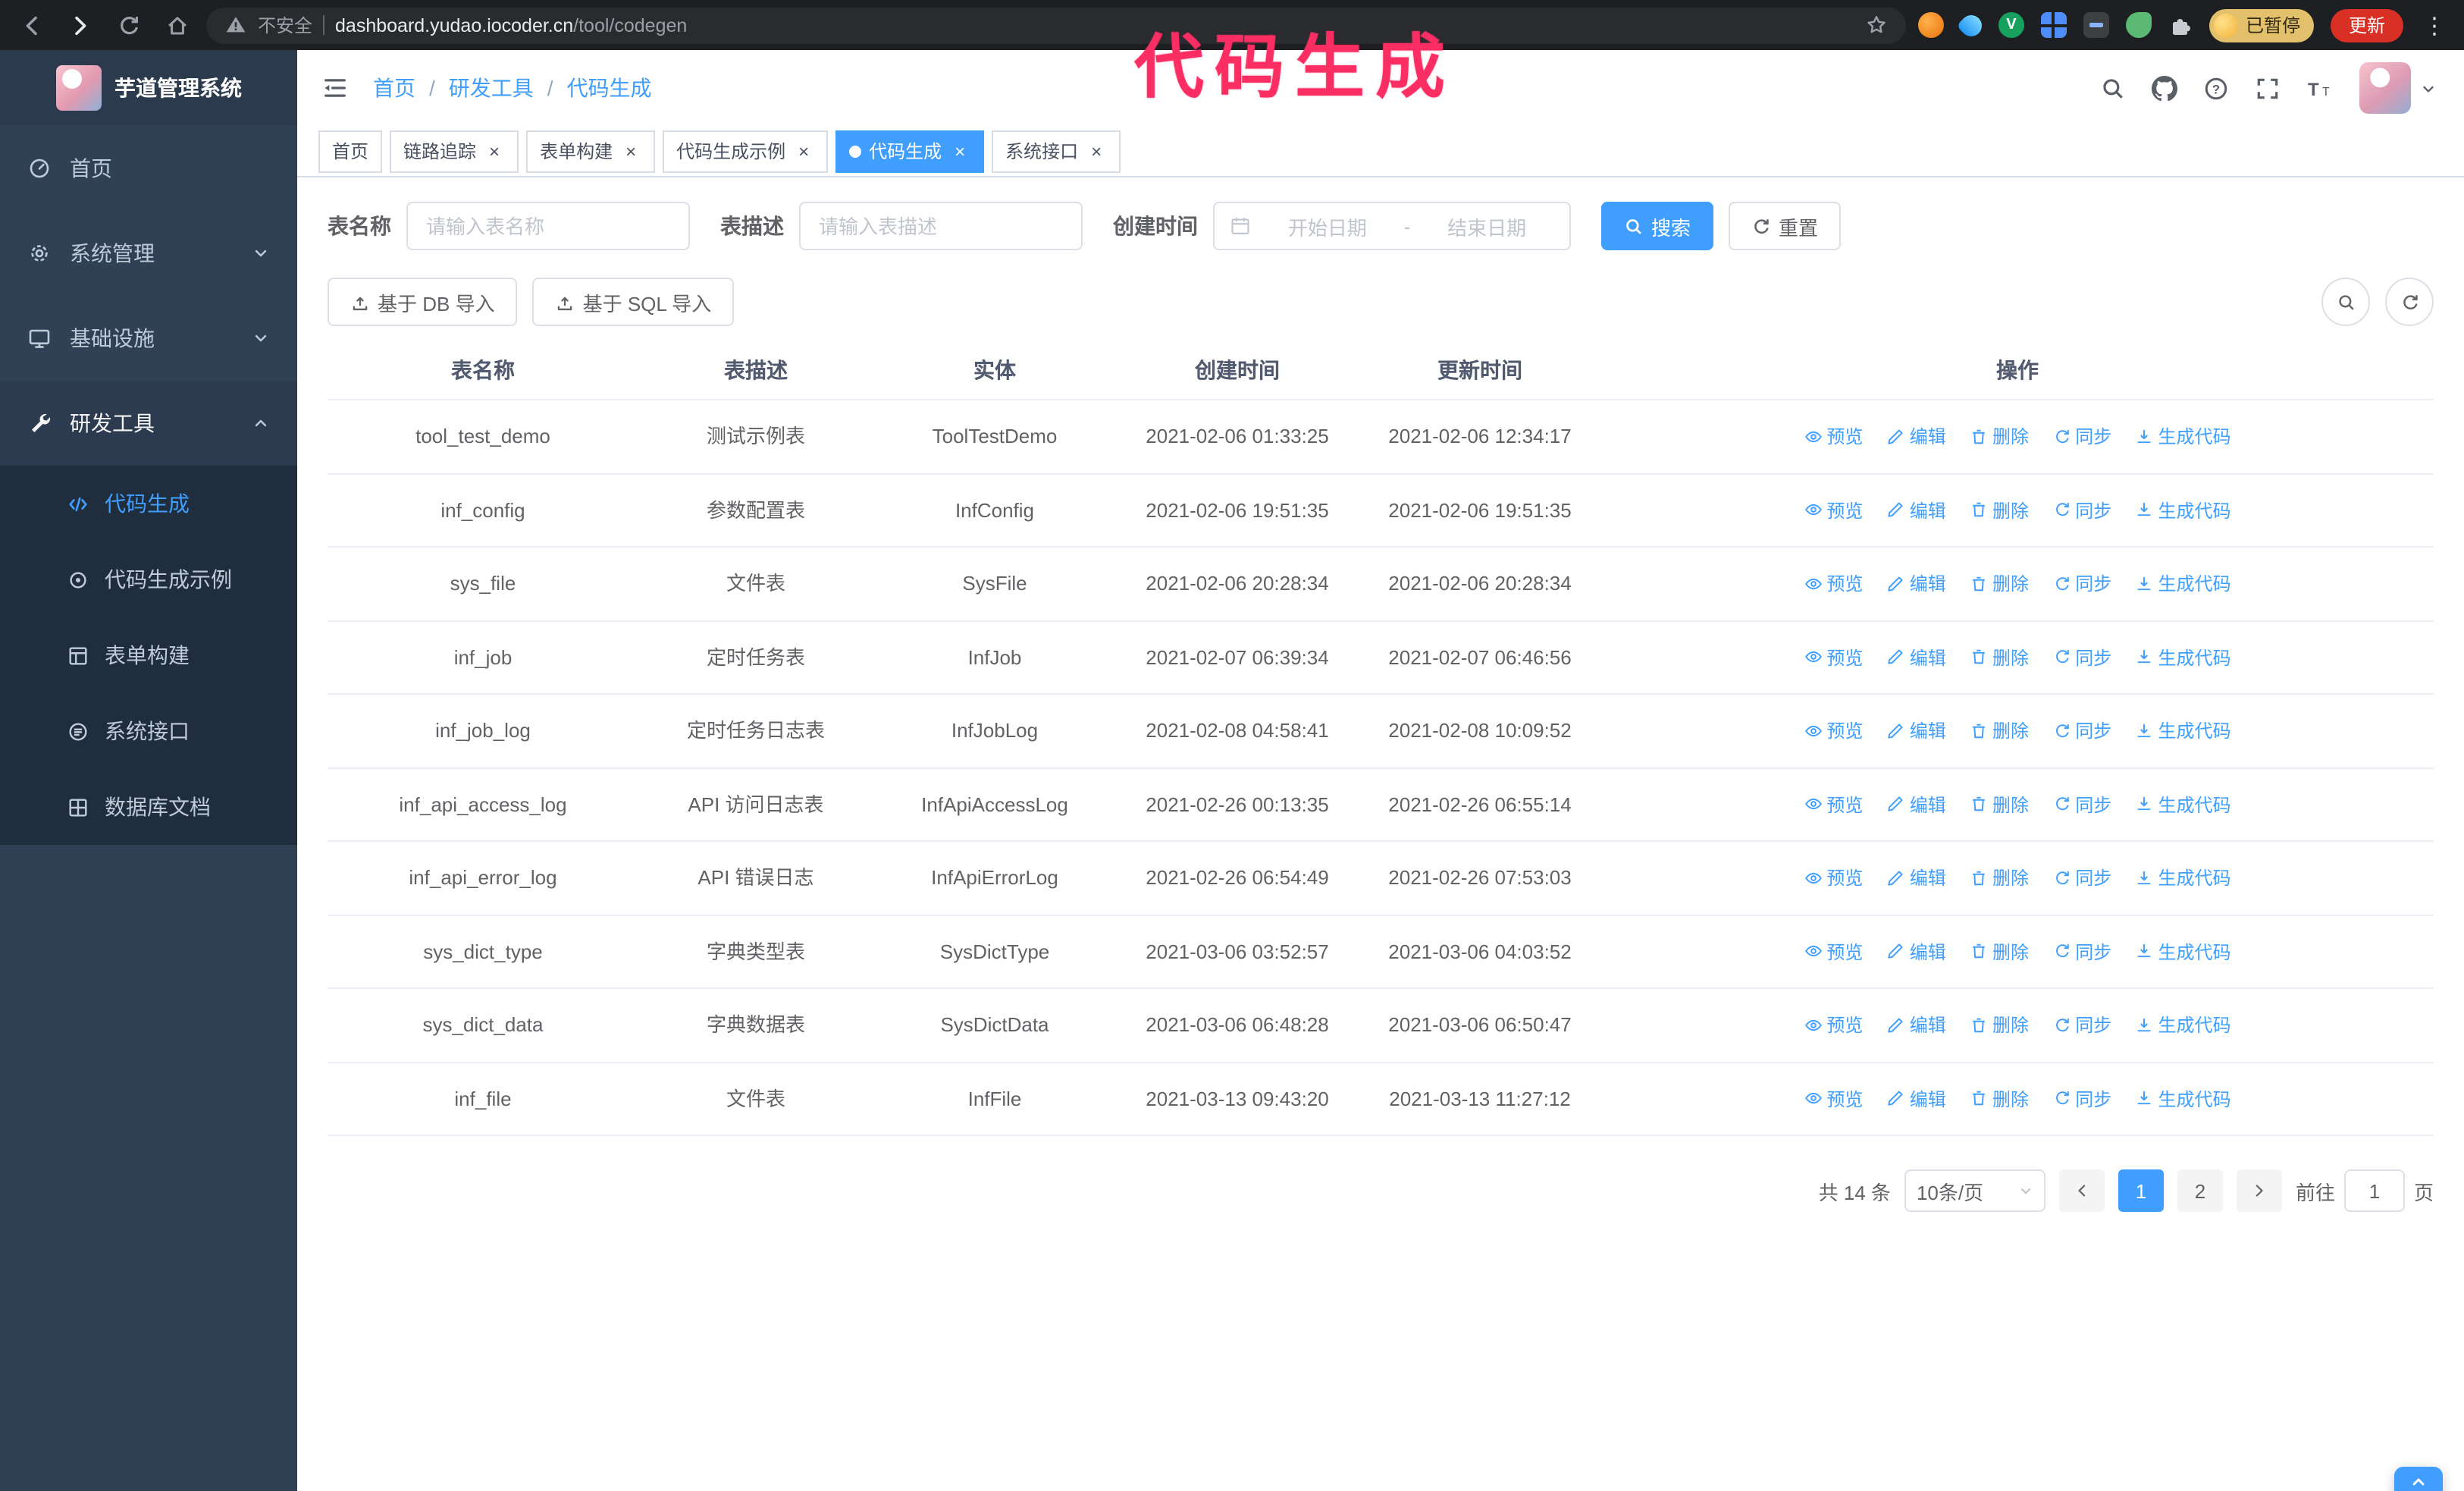 This screenshot has width=2464, height=1491. What do you see at coordinates (548, 226) in the screenshot?
I see `table-name-input` at bounding box center [548, 226].